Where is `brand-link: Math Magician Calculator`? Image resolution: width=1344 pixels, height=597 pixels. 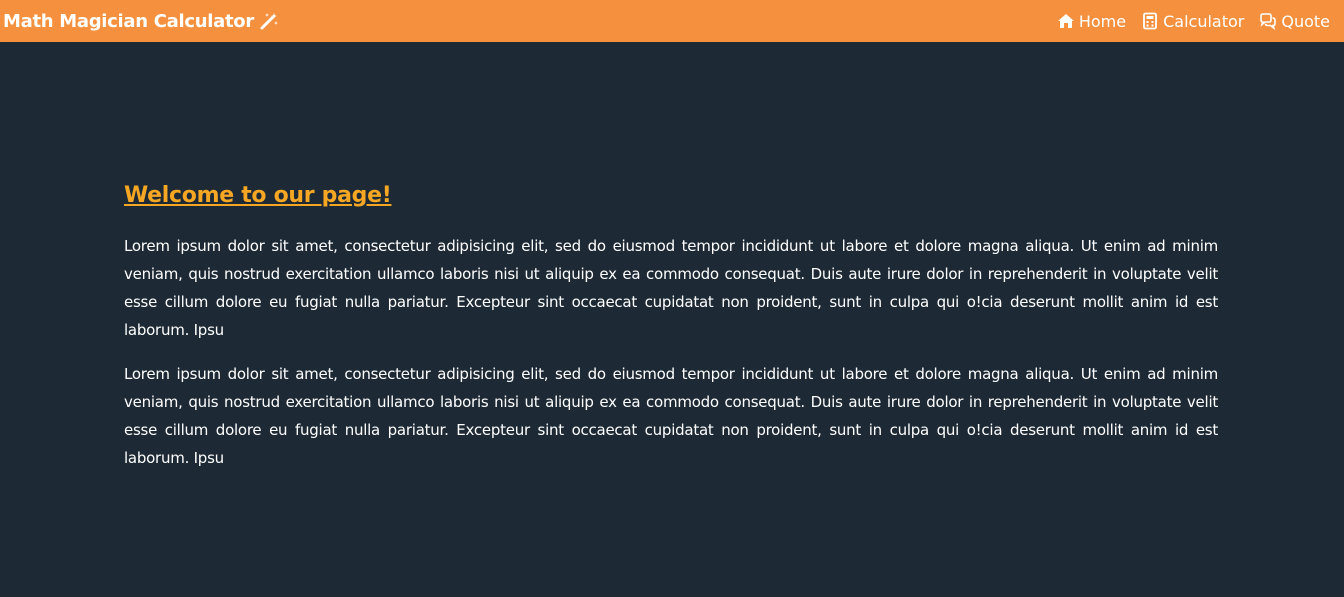
brand-link: Math Magician Calculator is located at coordinates (141, 21).